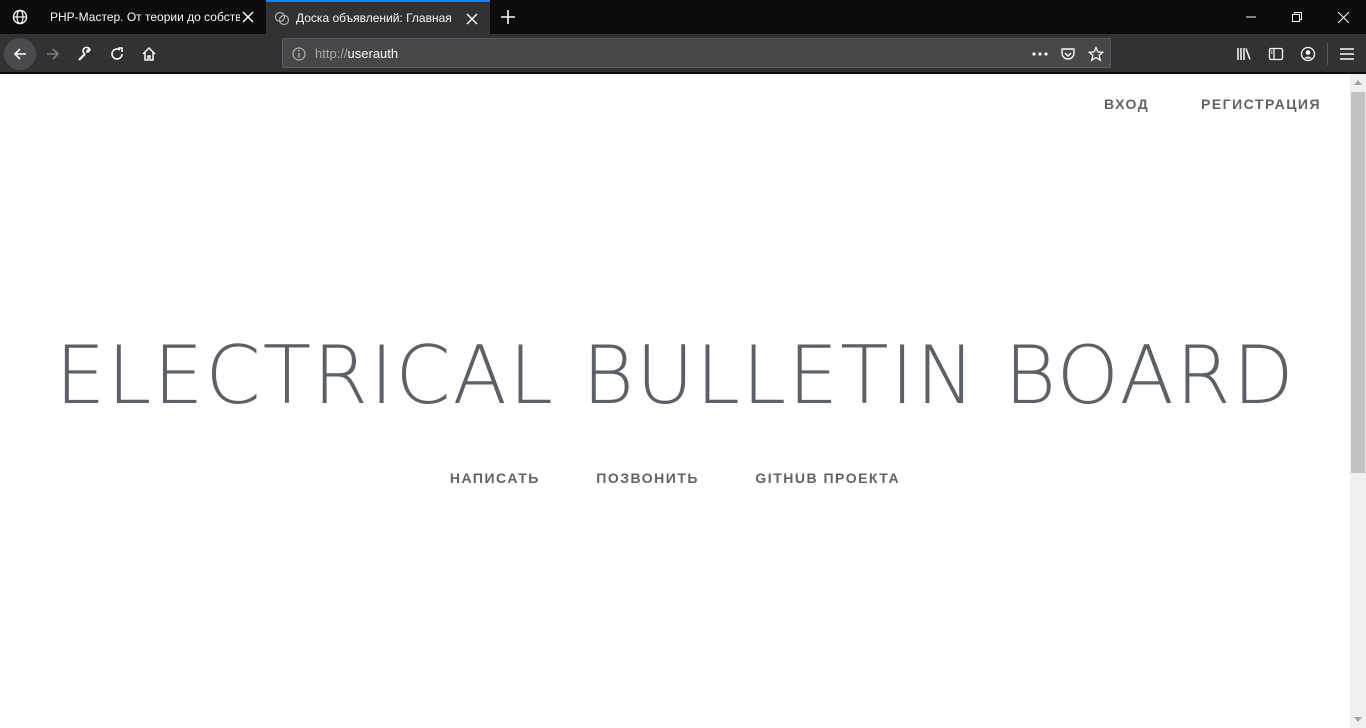 This screenshot has height=728, width=1366. I want to click on tab-bulletin-board: Доска объявлений: Главная, so click(378, 17).